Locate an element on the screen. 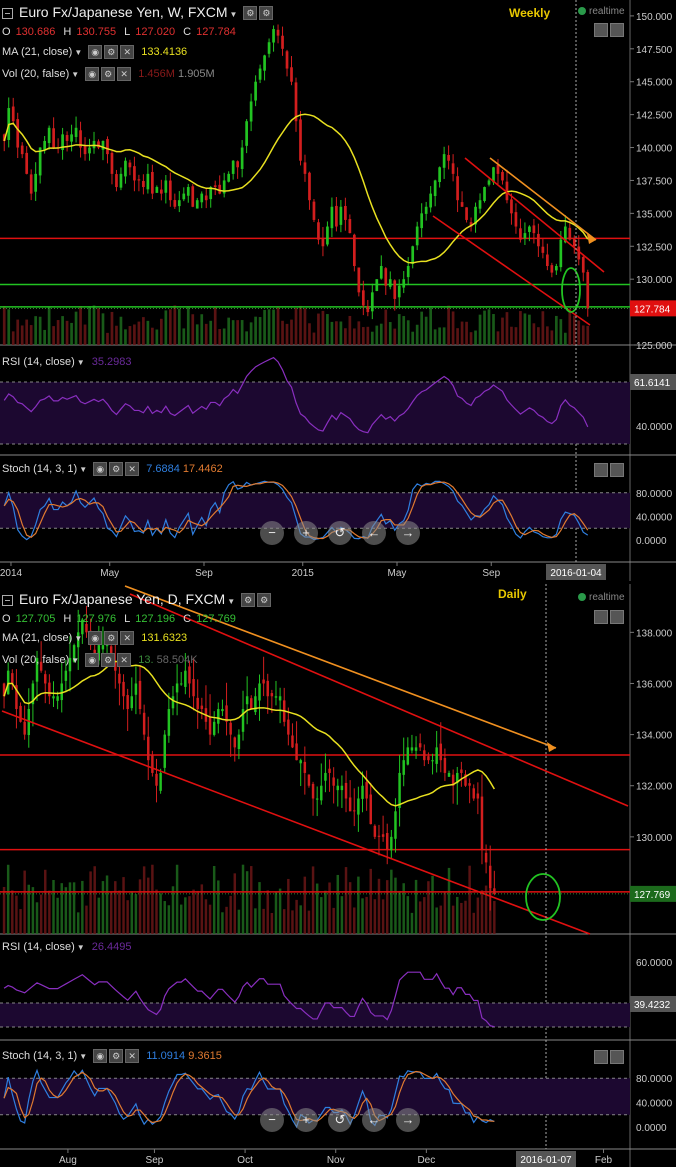 This screenshot has width=676, height=1167. weekly-stoch-legend: Stoch (14, 3, 1) ▼ ◉ ⚙ ✕ 7.6884 17.4462 is located at coordinates (112, 469).